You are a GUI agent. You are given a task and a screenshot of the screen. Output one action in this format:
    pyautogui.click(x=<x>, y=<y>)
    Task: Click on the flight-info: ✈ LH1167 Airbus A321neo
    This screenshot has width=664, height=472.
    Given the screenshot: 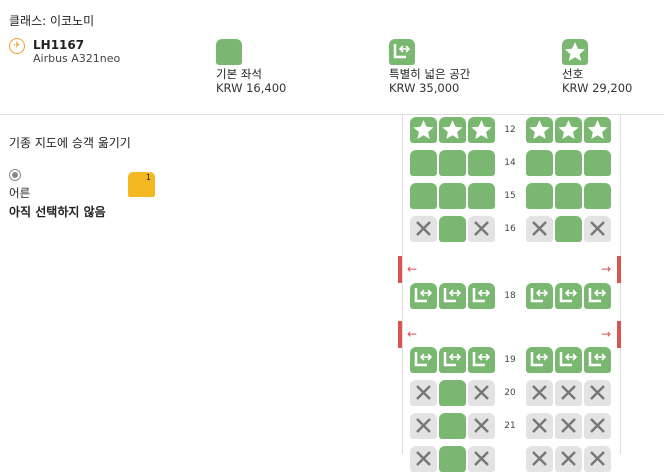 What is the action you would take?
    pyautogui.click(x=64, y=52)
    